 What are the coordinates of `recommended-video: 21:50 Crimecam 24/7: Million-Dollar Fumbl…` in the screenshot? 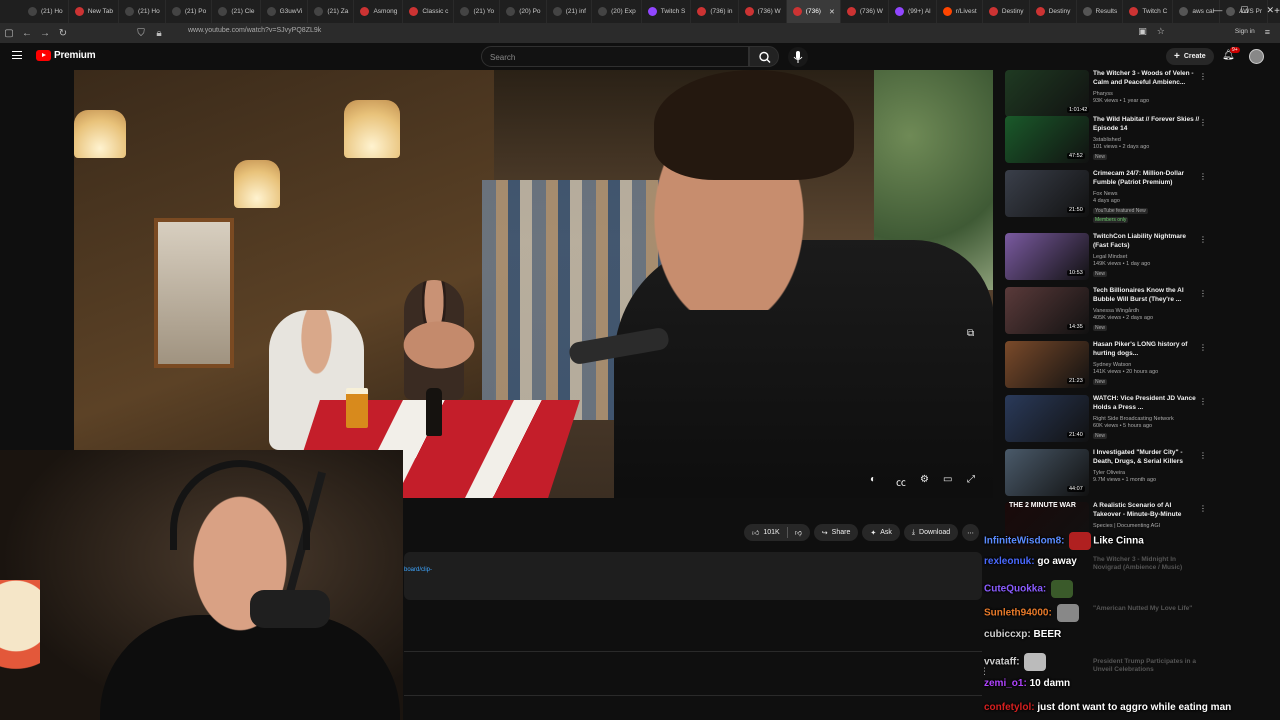 It's located at (1106, 196).